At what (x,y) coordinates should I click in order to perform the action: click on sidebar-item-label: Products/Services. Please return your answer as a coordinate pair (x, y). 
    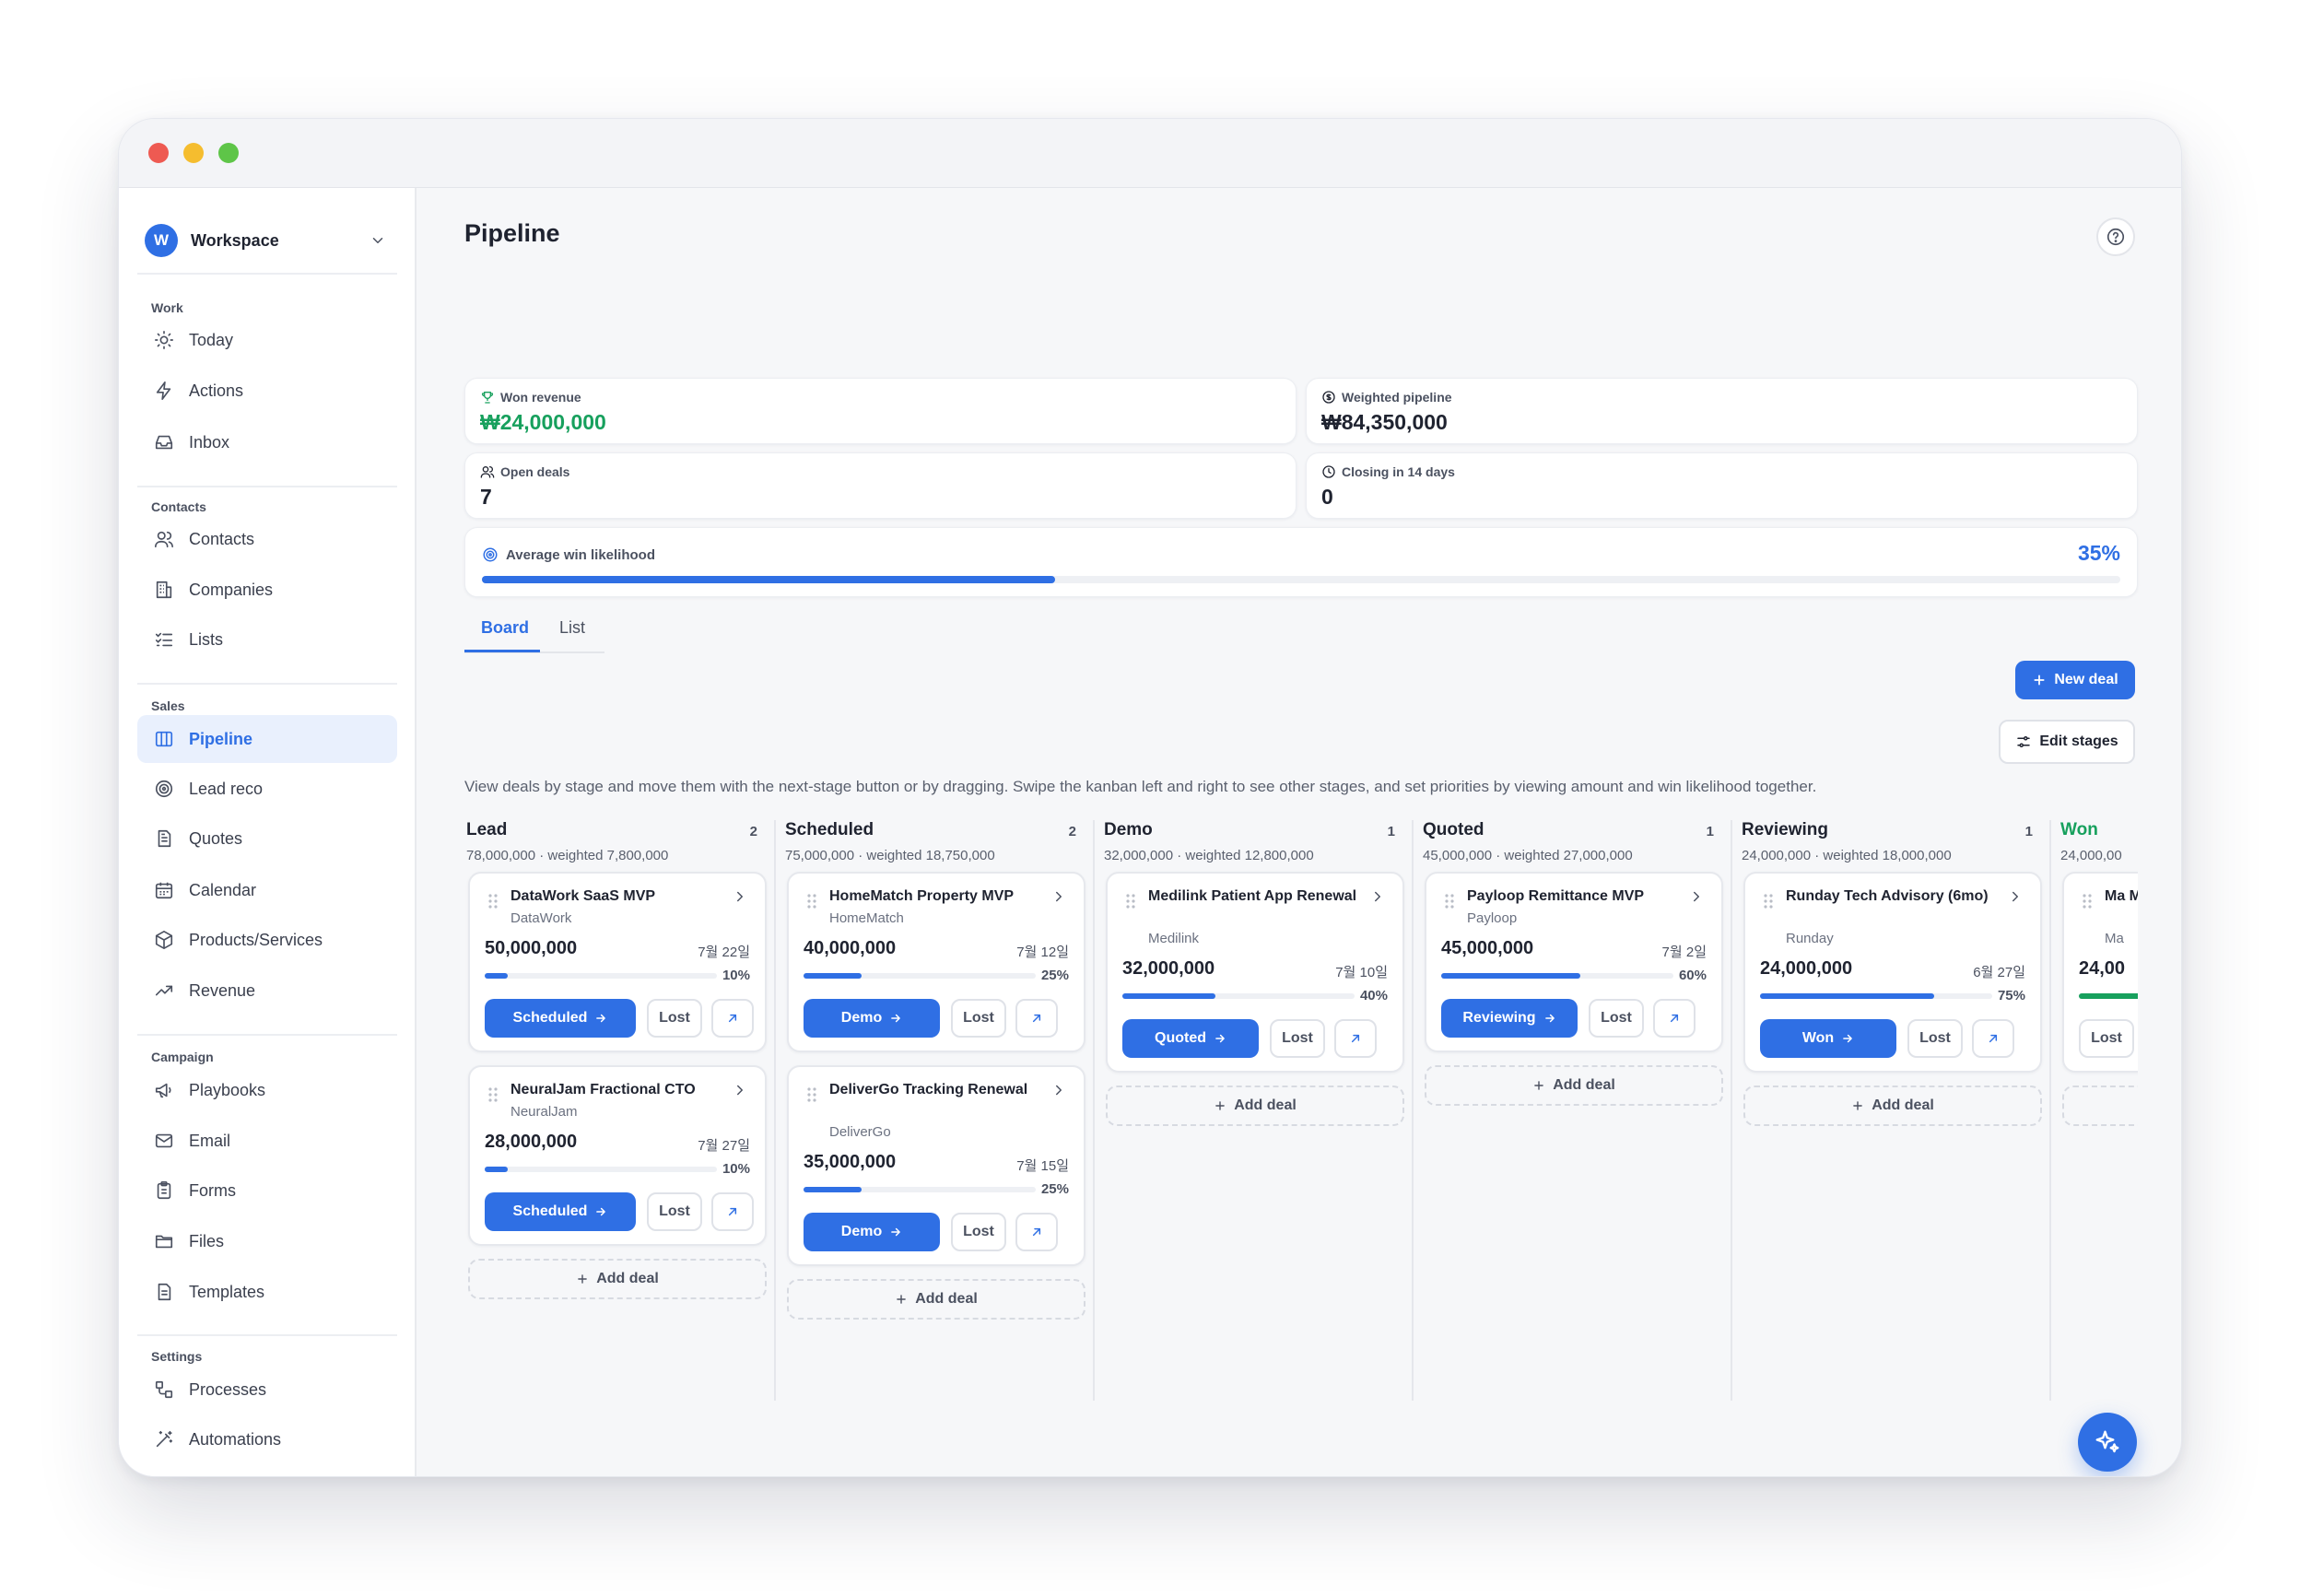
    Looking at the image, I should click on (256, 940).